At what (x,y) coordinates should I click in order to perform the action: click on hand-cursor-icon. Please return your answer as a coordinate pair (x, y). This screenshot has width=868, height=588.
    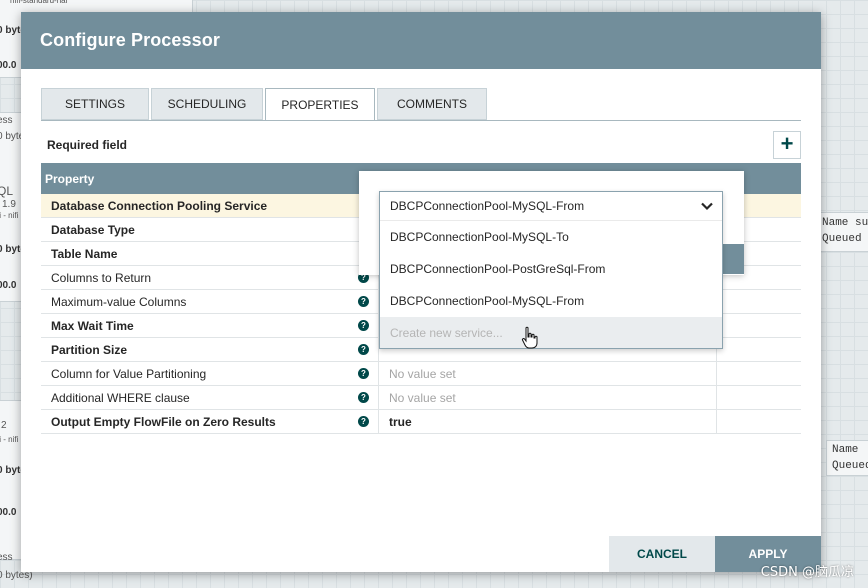
    Looking at the image, I should click on (529, 337).